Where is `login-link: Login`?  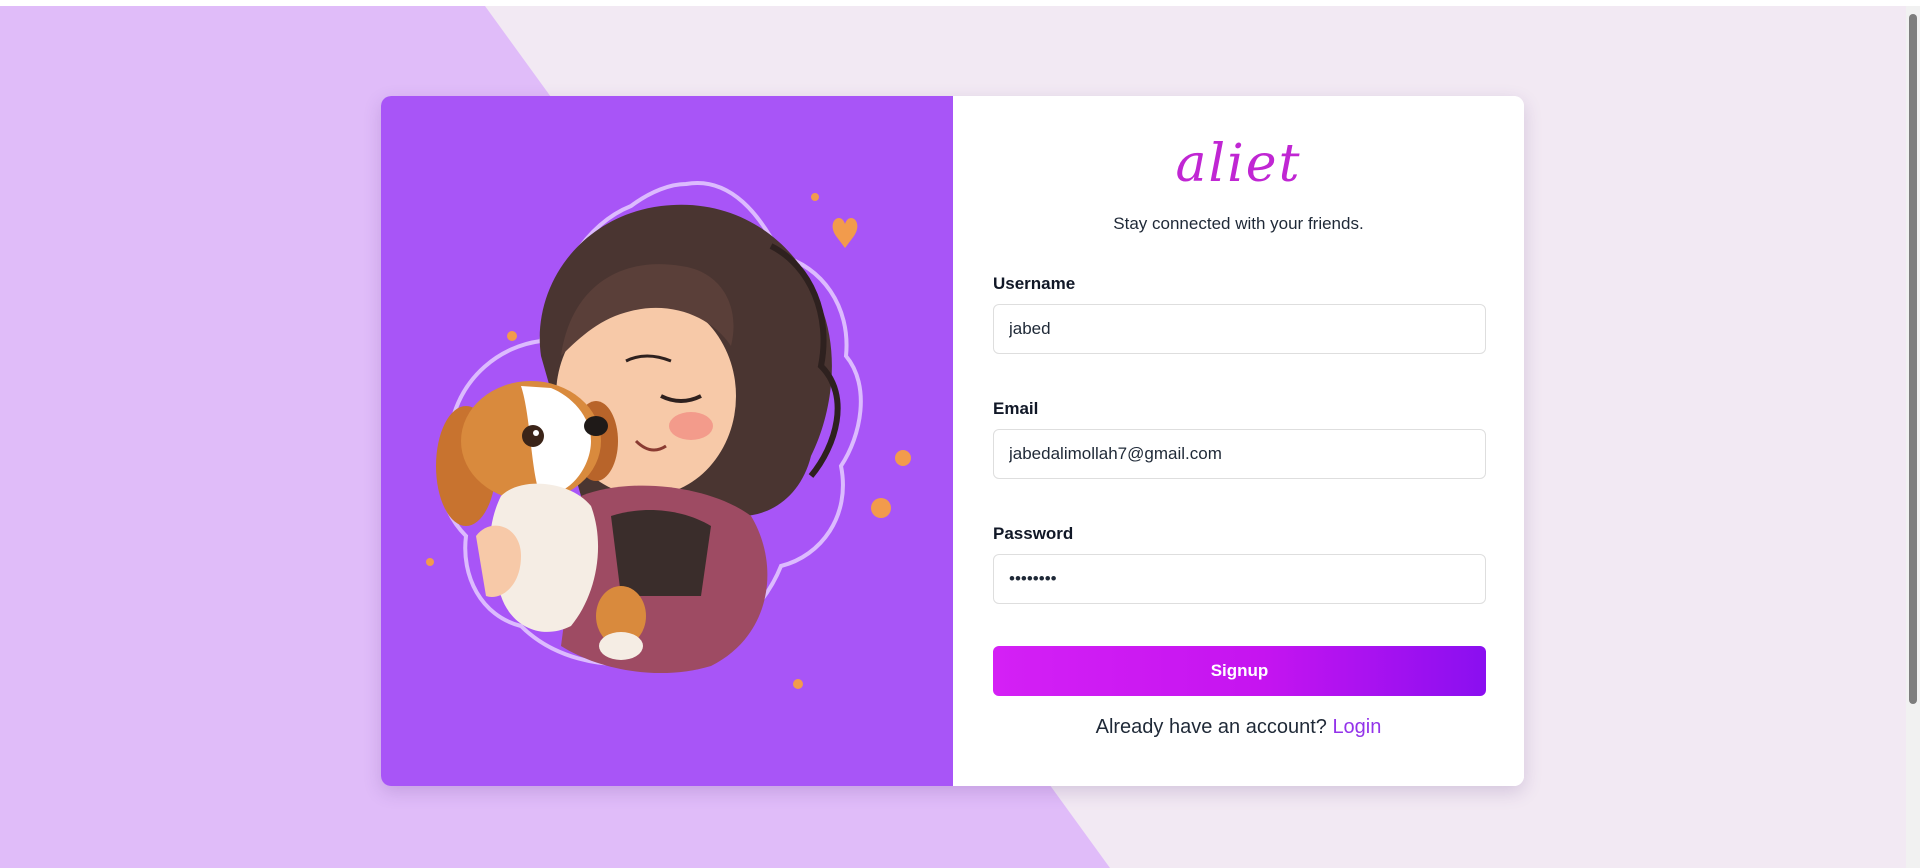 login-link: Login is located at coordinates (1356, 727).